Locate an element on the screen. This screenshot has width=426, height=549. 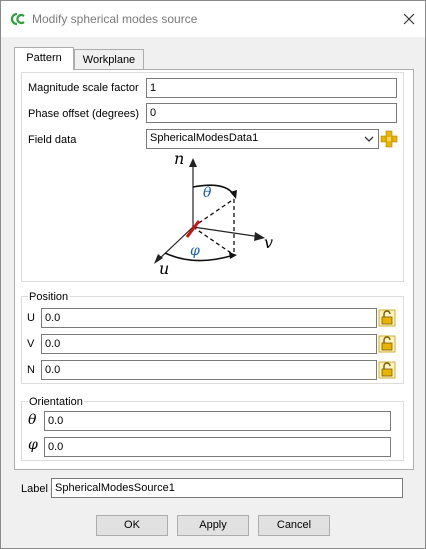
tab-workplane: Workplane is located at coordinates (109, 59).